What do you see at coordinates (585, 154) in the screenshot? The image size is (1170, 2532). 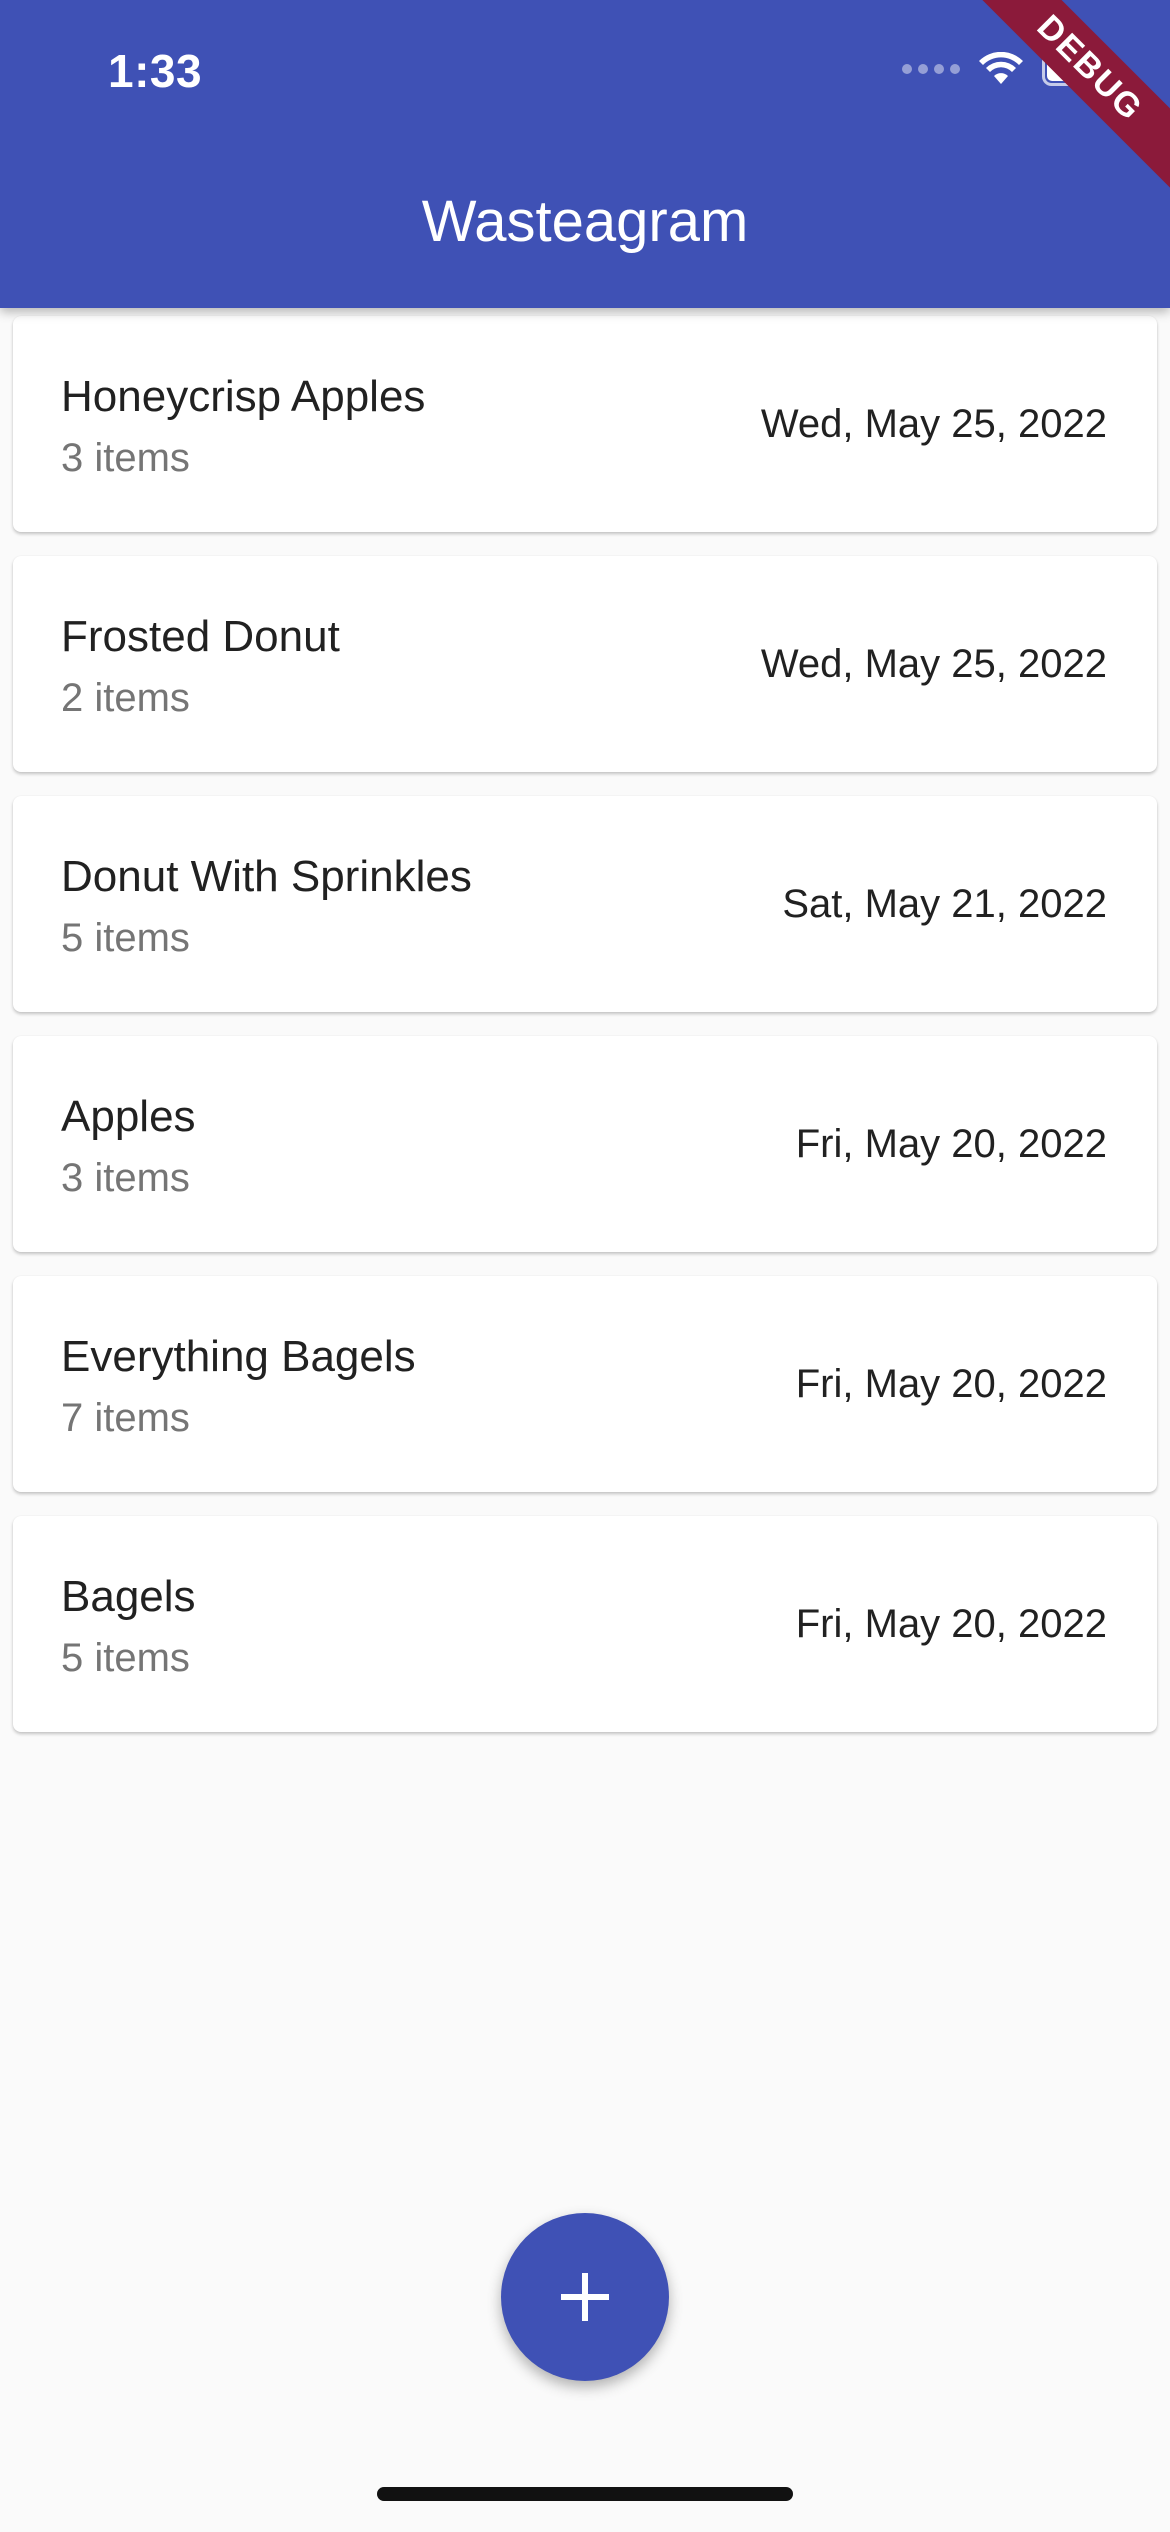 I see `app-bar: 1:33 Wasteagram DEBUG` at bounding box center [585, 154].